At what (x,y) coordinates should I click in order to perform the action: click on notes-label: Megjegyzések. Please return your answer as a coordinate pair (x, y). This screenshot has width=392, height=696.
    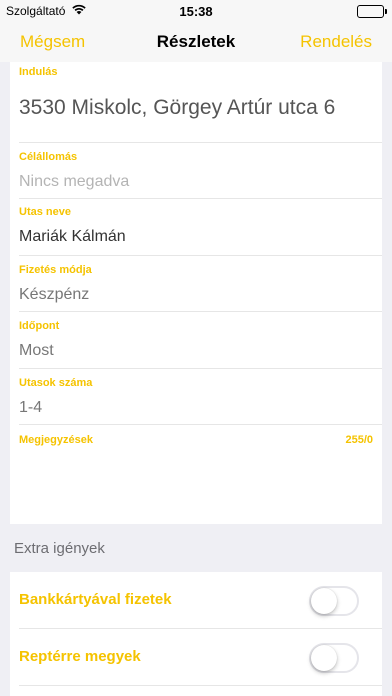
    Looking at the image, I should click on (56, 440).